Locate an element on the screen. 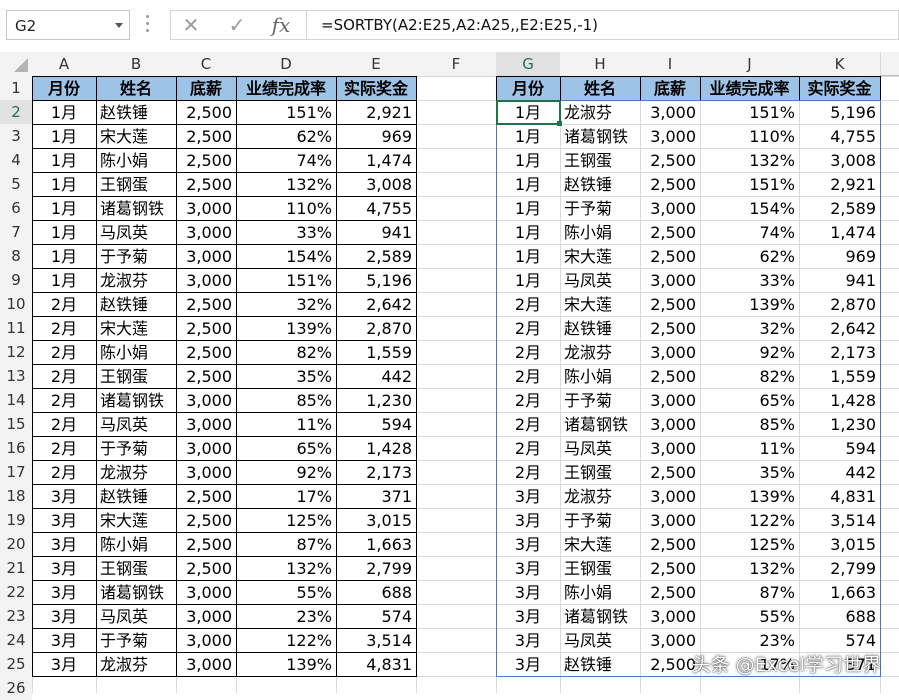 Image resolution: width=899 pixels, height=700 pixels. right-table-cell: 陈小娟 is located at coordinates (600, 376).